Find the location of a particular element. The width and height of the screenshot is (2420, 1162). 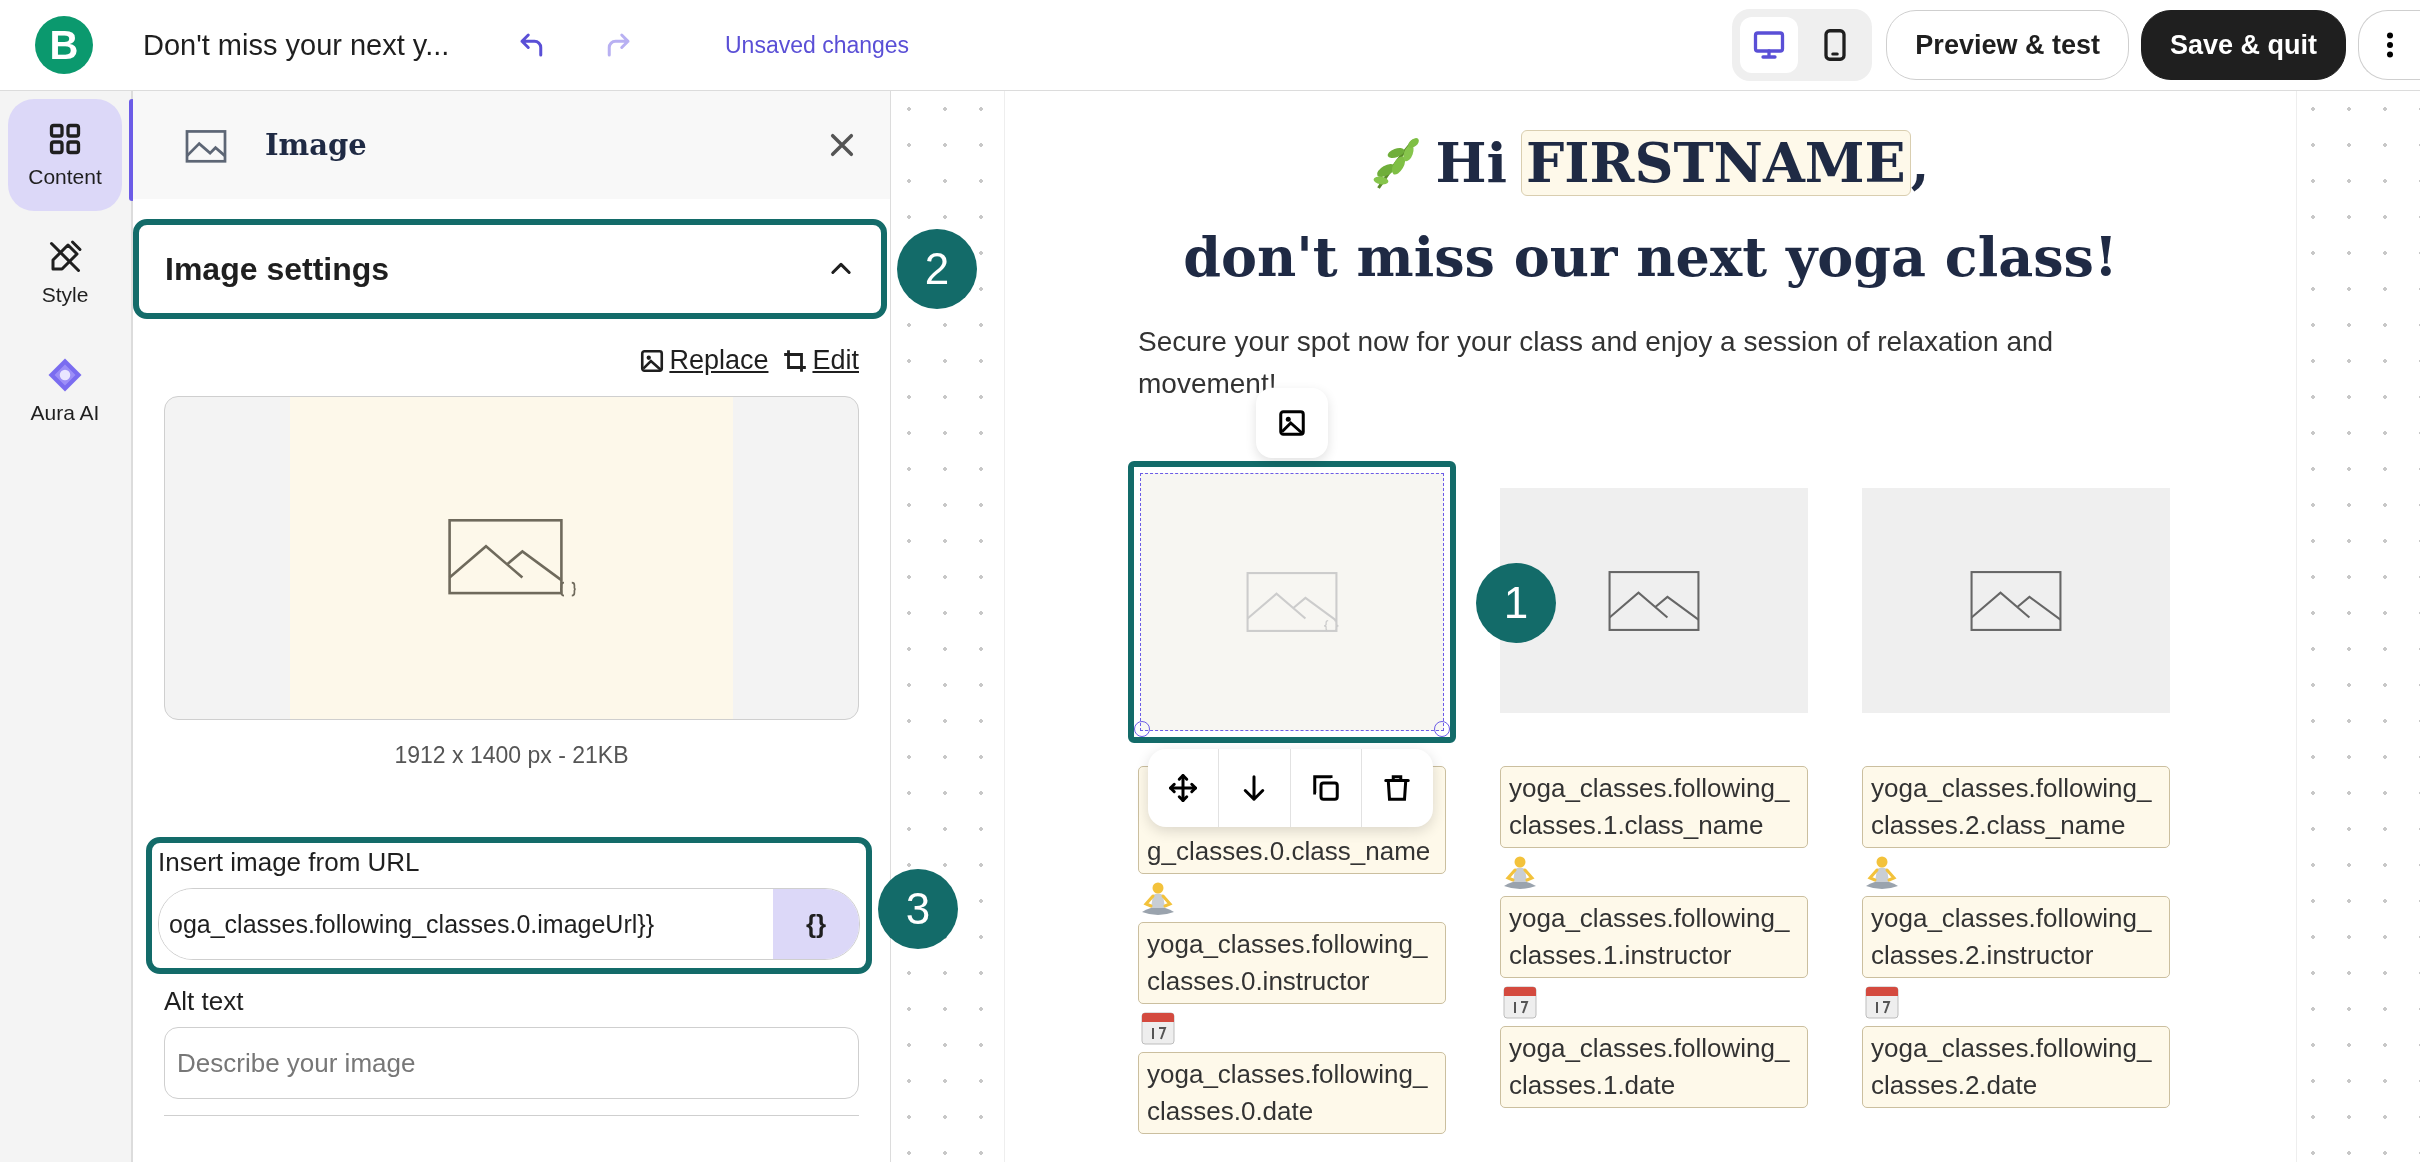

rail-label: Aura AI is located at coordinates (65, 413).